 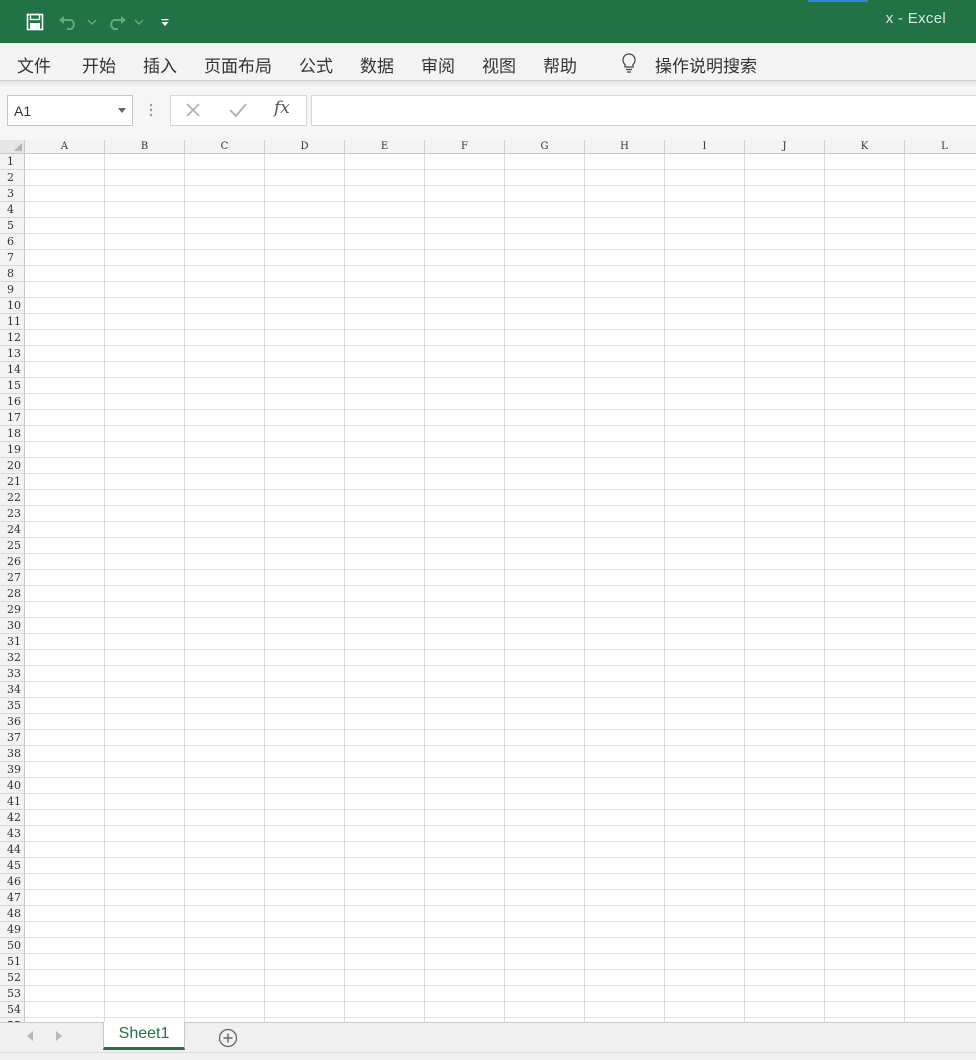 I want to click on row-header-15: 15, so click(x=12, y=386).